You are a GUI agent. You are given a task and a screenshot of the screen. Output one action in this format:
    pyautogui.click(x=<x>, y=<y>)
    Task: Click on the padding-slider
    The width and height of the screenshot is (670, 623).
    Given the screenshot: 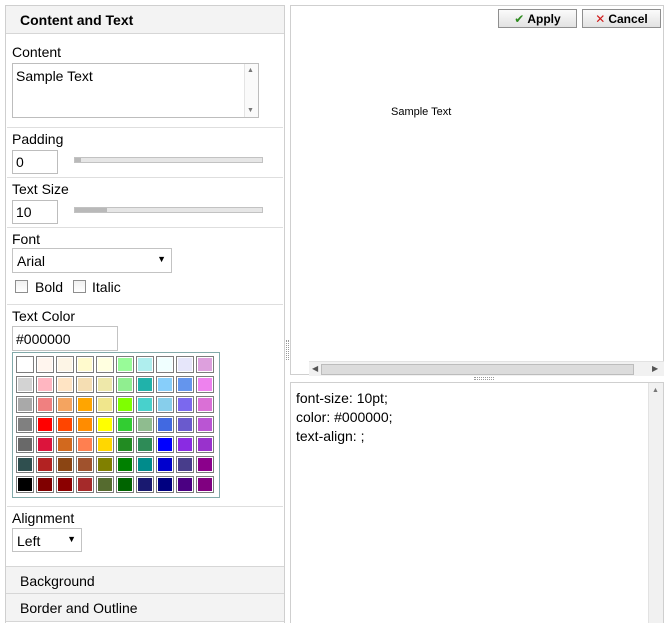 What is the action you would take?
    pyautogui.click(x=168, y=160)
    